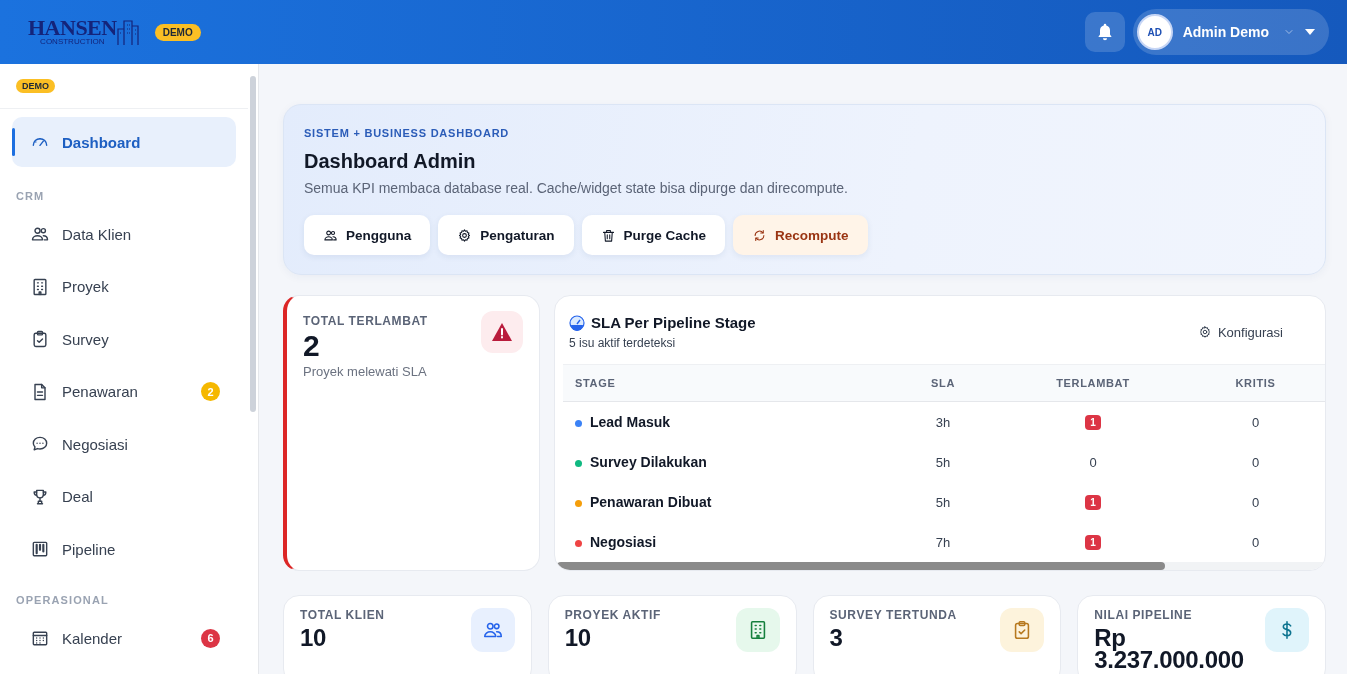 The width and height of the screenshot is (1347, 674). What do you see at coordinates (608, 235) in the screenshot?
I see `trash-icon` at bounding box center [608, 235].